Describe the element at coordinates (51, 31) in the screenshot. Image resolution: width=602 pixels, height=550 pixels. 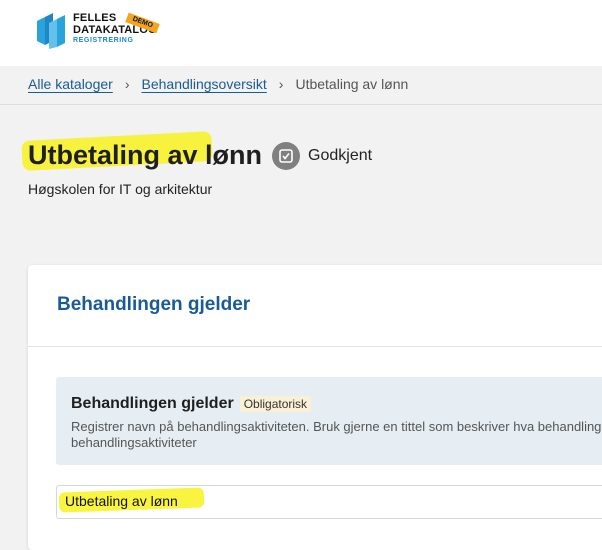
I see `logo-mark-icon` at that location.